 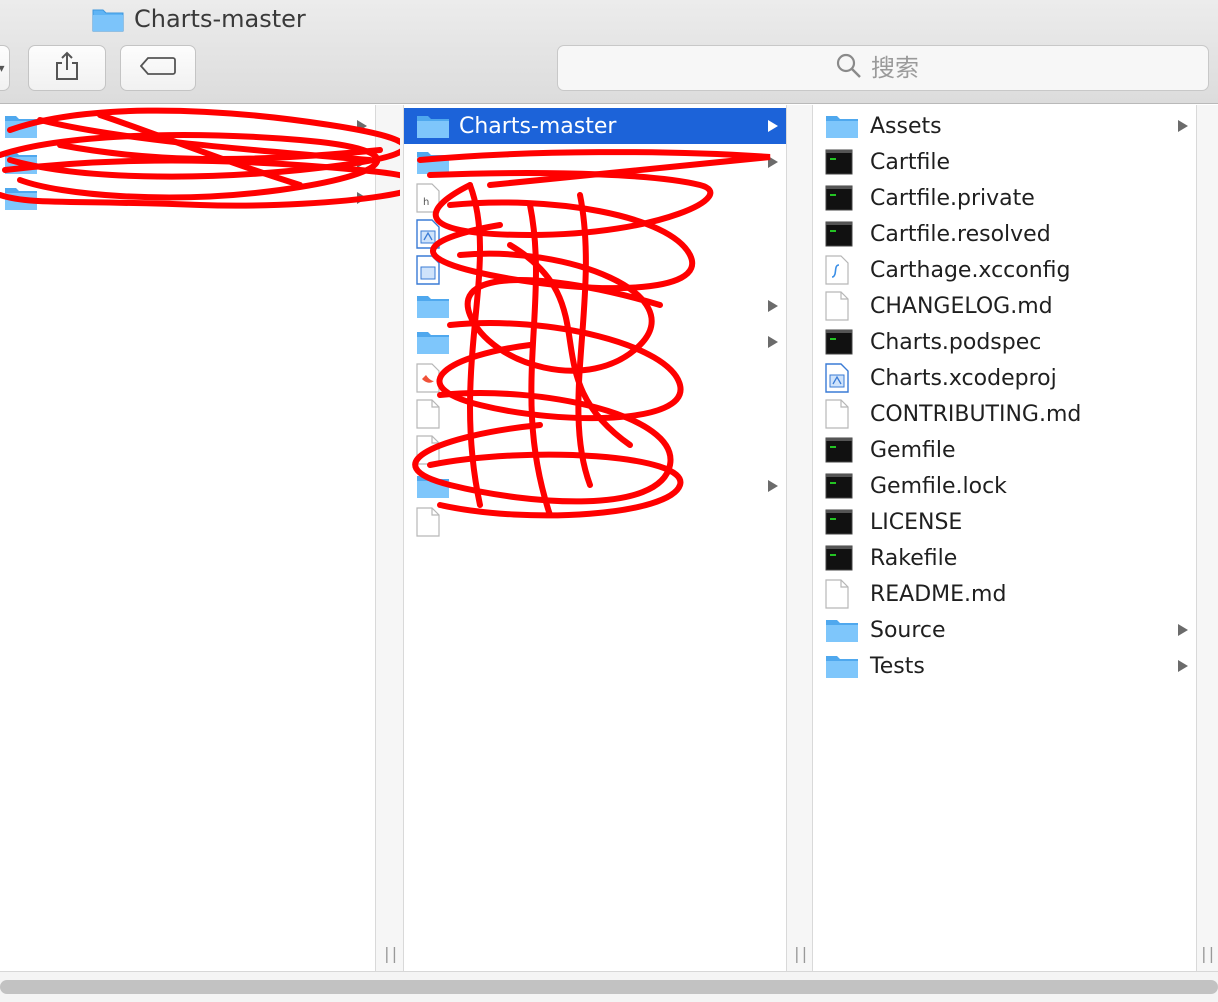 I want to click on window-title-text: Charts-master, so click(x=220, y=19).